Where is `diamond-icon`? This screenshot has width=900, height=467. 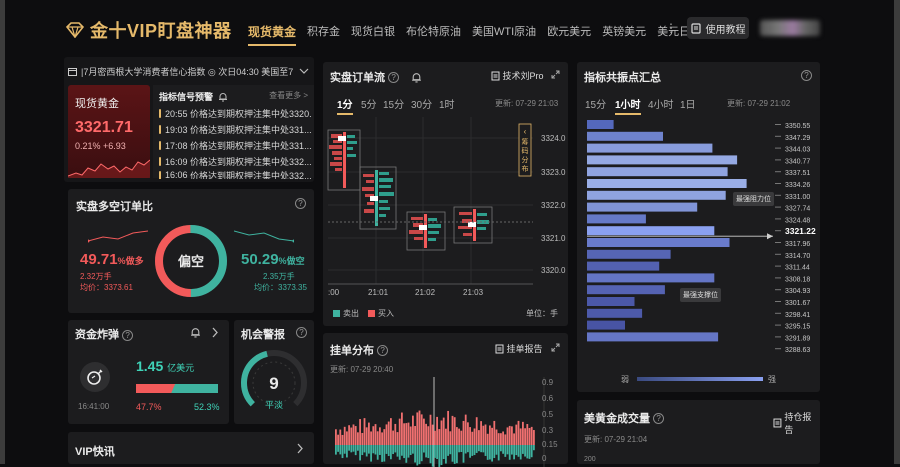 diamond-icon is located at coordinates (75, 30).